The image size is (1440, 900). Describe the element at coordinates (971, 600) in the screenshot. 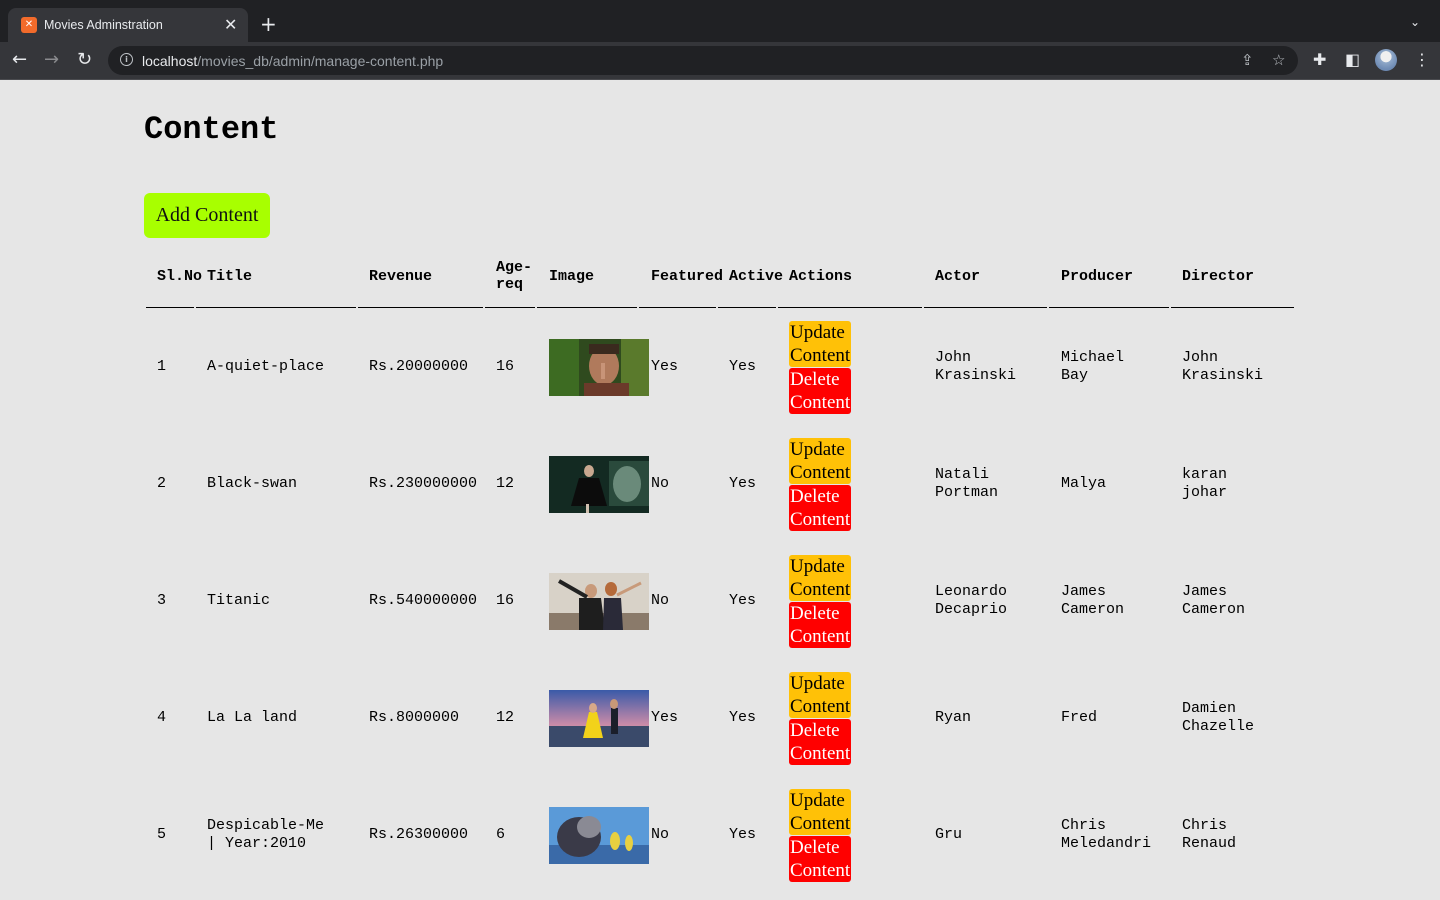

I see `cell-actor: Leonardo Decaprio` at that location.